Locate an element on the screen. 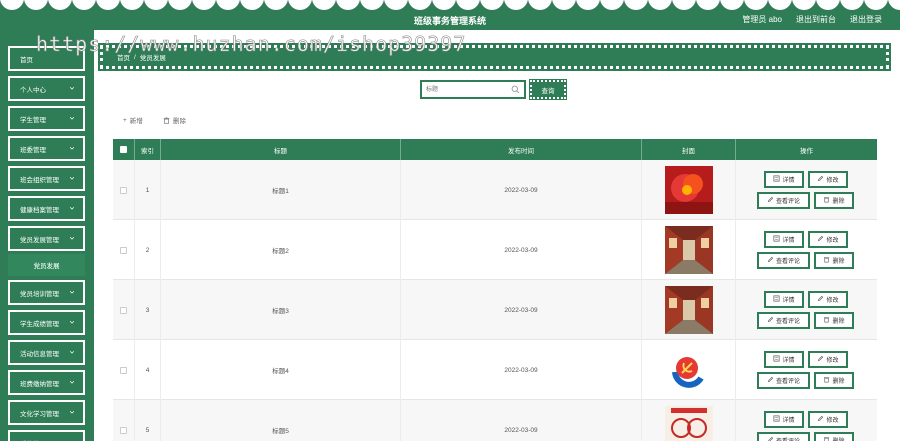  header-checkbox-cell is located at coordinates (124, 149).